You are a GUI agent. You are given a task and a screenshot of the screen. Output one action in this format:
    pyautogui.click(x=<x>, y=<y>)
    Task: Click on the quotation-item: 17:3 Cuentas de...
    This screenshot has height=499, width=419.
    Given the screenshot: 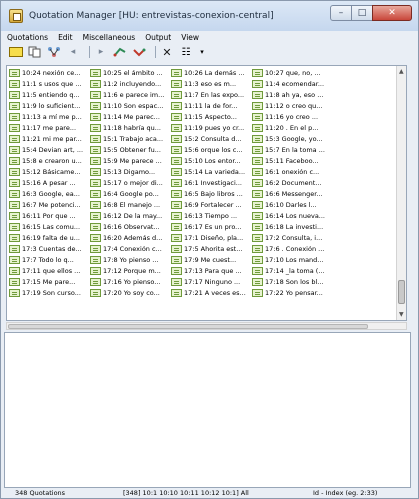 What is the action you would take?
    pyautogui.click(x=49, y=249)
    